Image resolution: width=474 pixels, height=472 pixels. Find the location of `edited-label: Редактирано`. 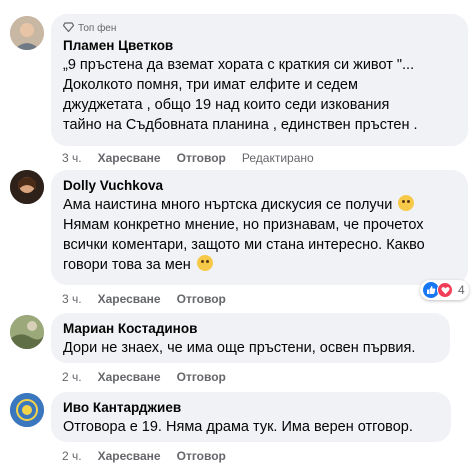

edited-label: Редактирано is located at coordinates (277, 158).